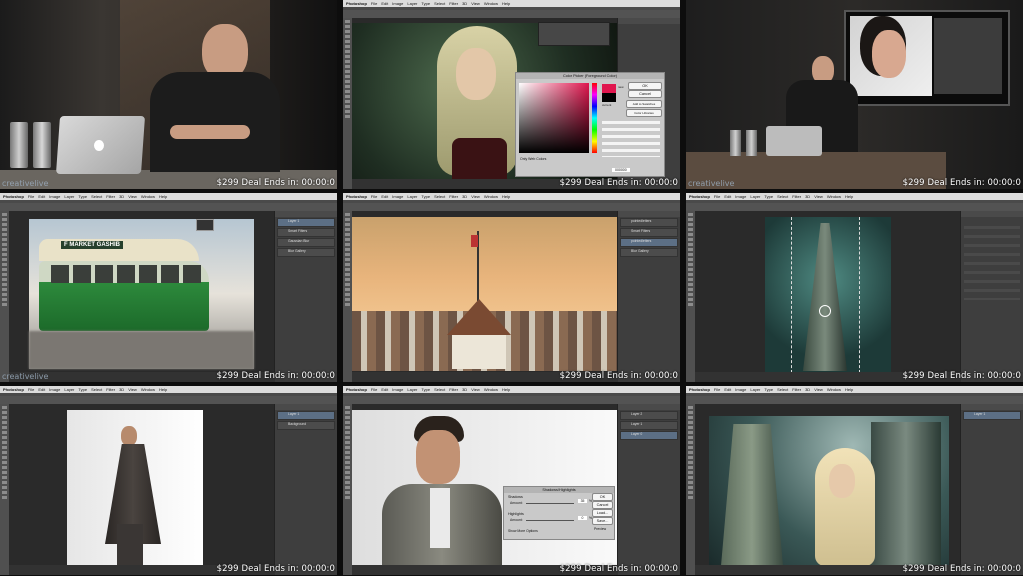 The height and width of the screenshot is (576, 1023). Describe the element at coordinates (991, 484) in the screenshot. I see `layers-panel: Layer 1` at that location.